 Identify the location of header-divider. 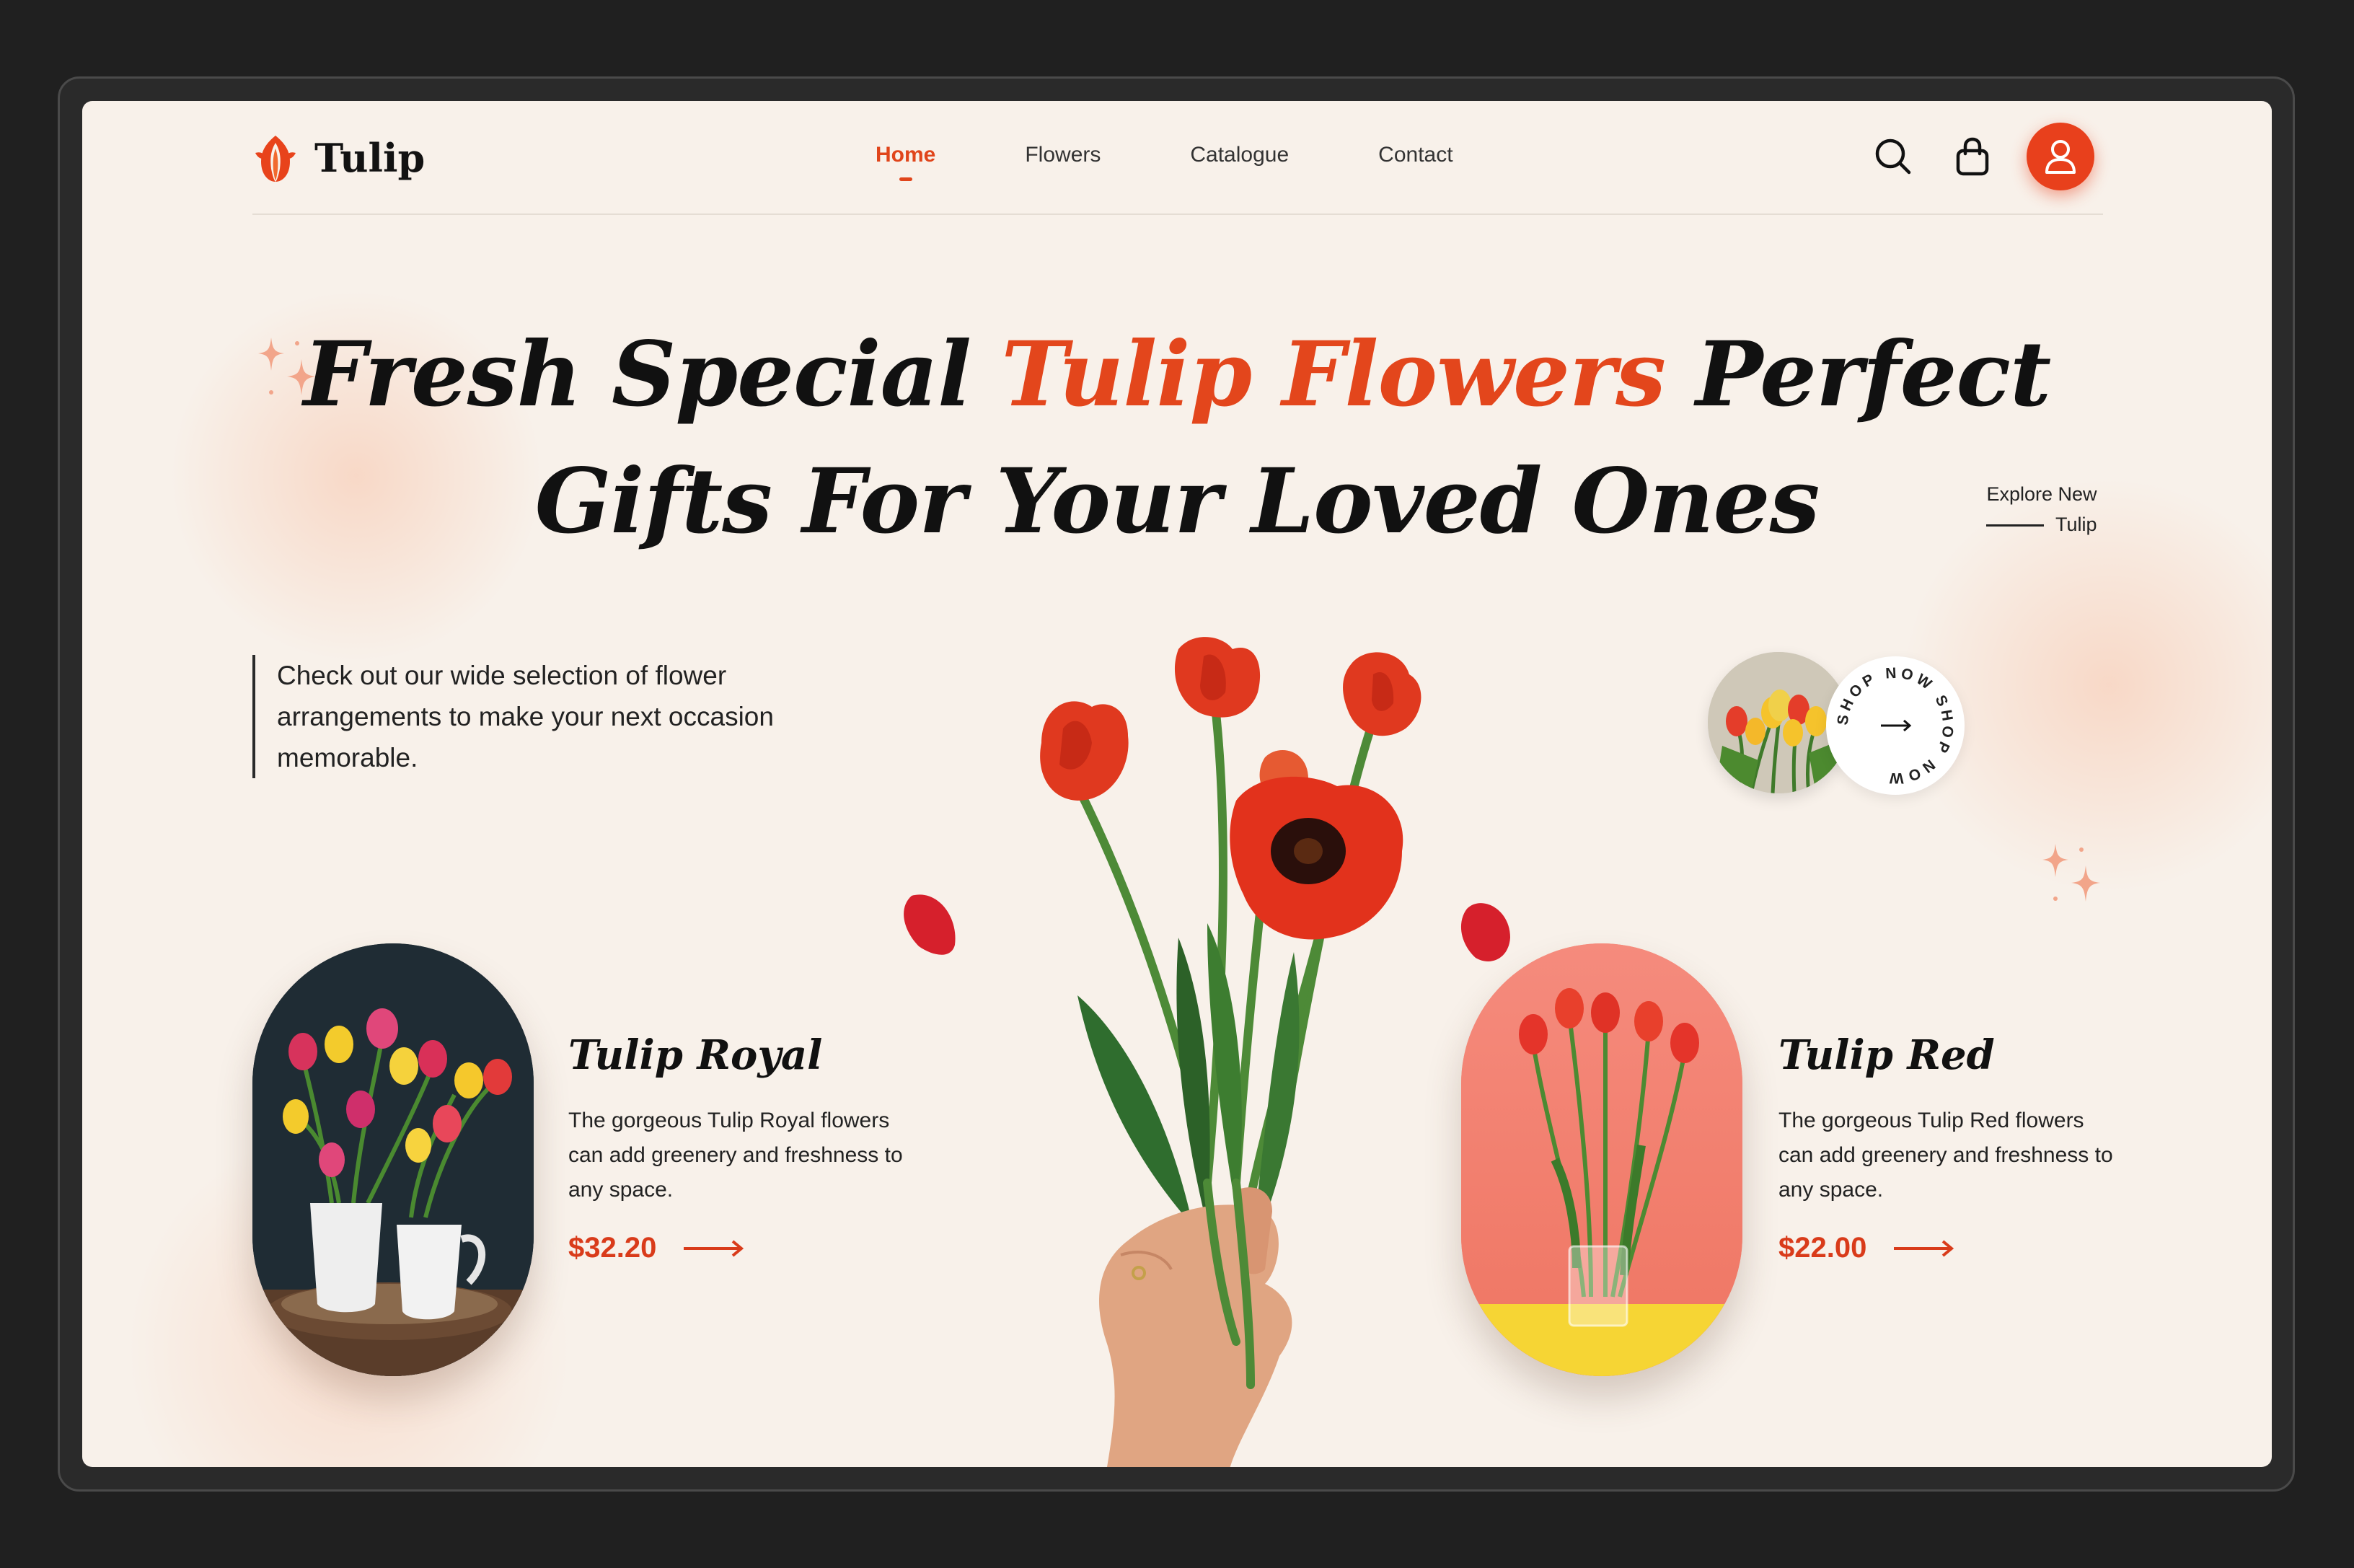
(1177, 214).